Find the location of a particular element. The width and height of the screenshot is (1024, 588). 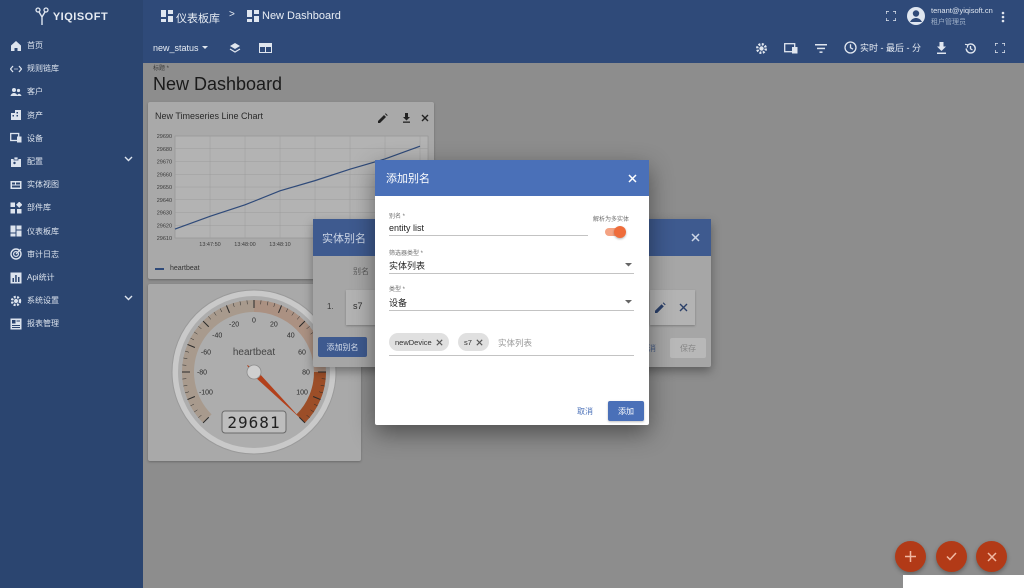

user-role: 租户管理员 is located at coordinates (948, 22).